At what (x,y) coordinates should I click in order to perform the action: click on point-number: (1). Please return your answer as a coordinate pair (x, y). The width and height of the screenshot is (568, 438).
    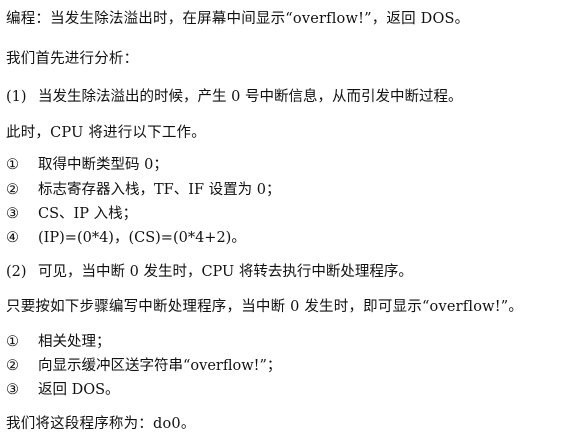
    Looking at the image, I should click on (16, 97).